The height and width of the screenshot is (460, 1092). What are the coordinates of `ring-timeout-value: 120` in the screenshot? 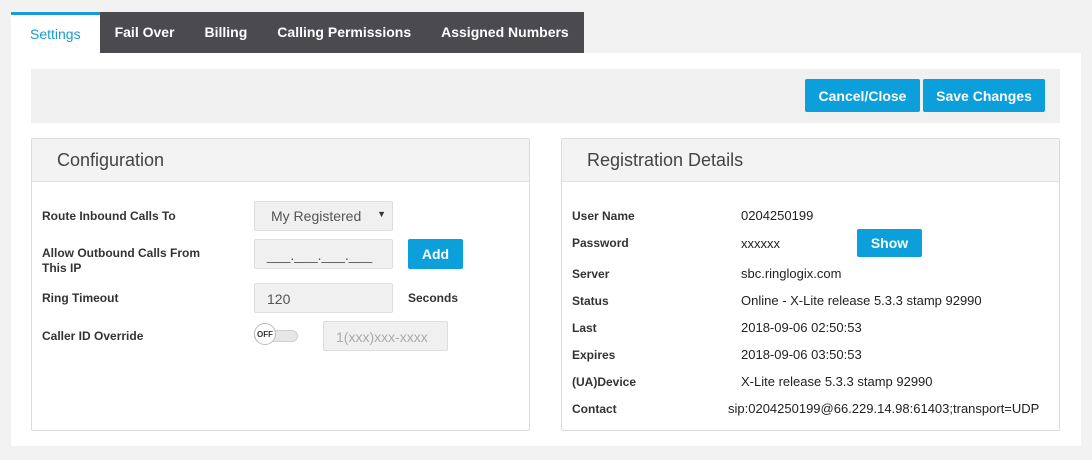 It's located at (279, 299).